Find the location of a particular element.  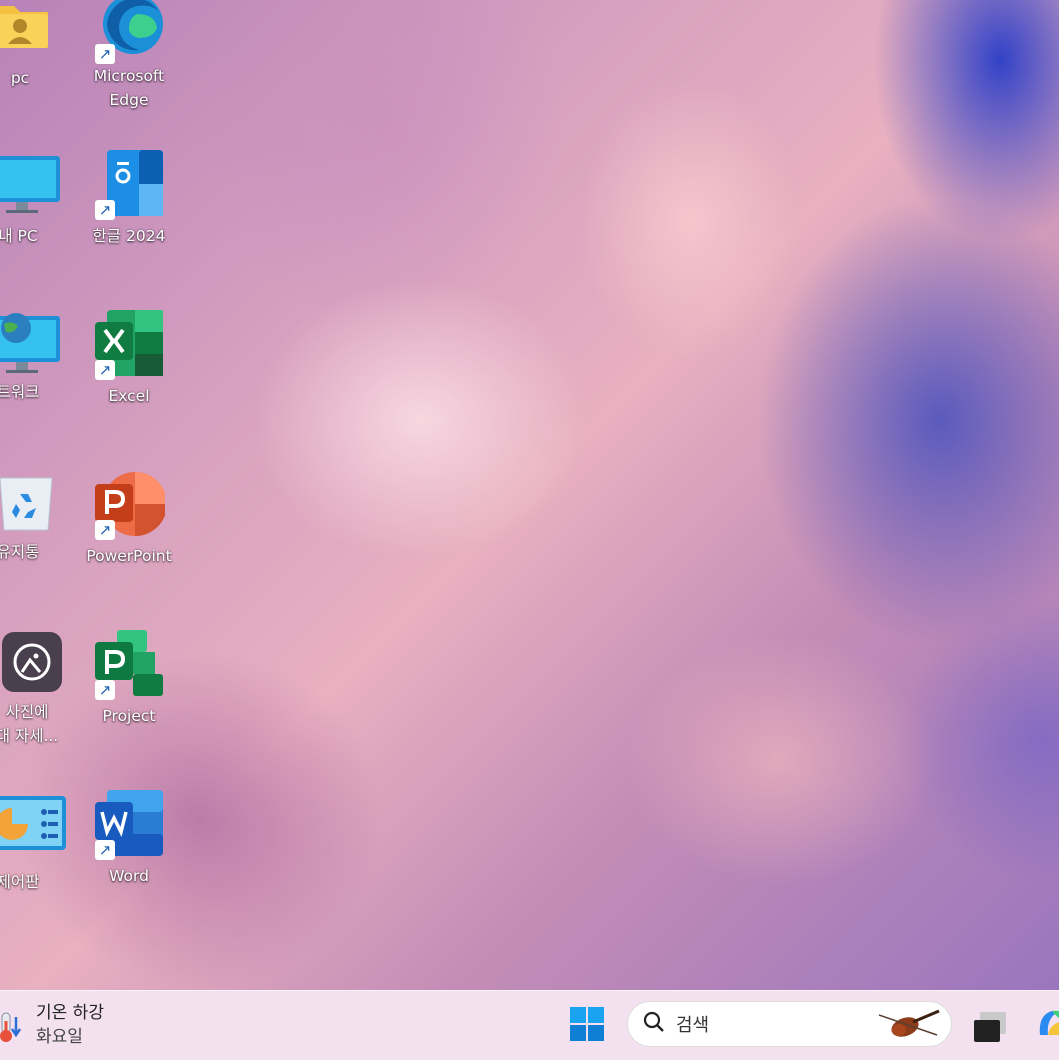

violin-icon is located at coordinates (910, 1026).